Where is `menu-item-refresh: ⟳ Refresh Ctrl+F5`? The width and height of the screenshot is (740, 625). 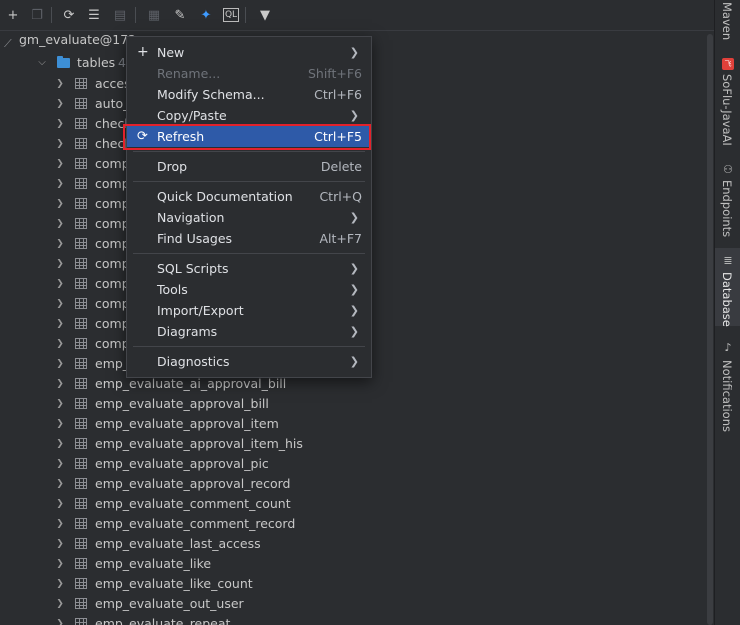
menu-item-refresh: ⟳ Refresh Ctrl+F5 is located at coordinates (249, 136).